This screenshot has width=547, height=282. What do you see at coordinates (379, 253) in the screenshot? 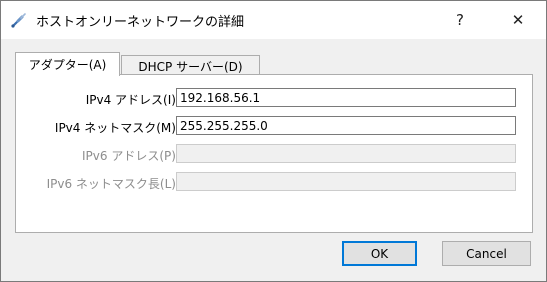
I see `ok-button: OK` at bounding box center [379, 253].